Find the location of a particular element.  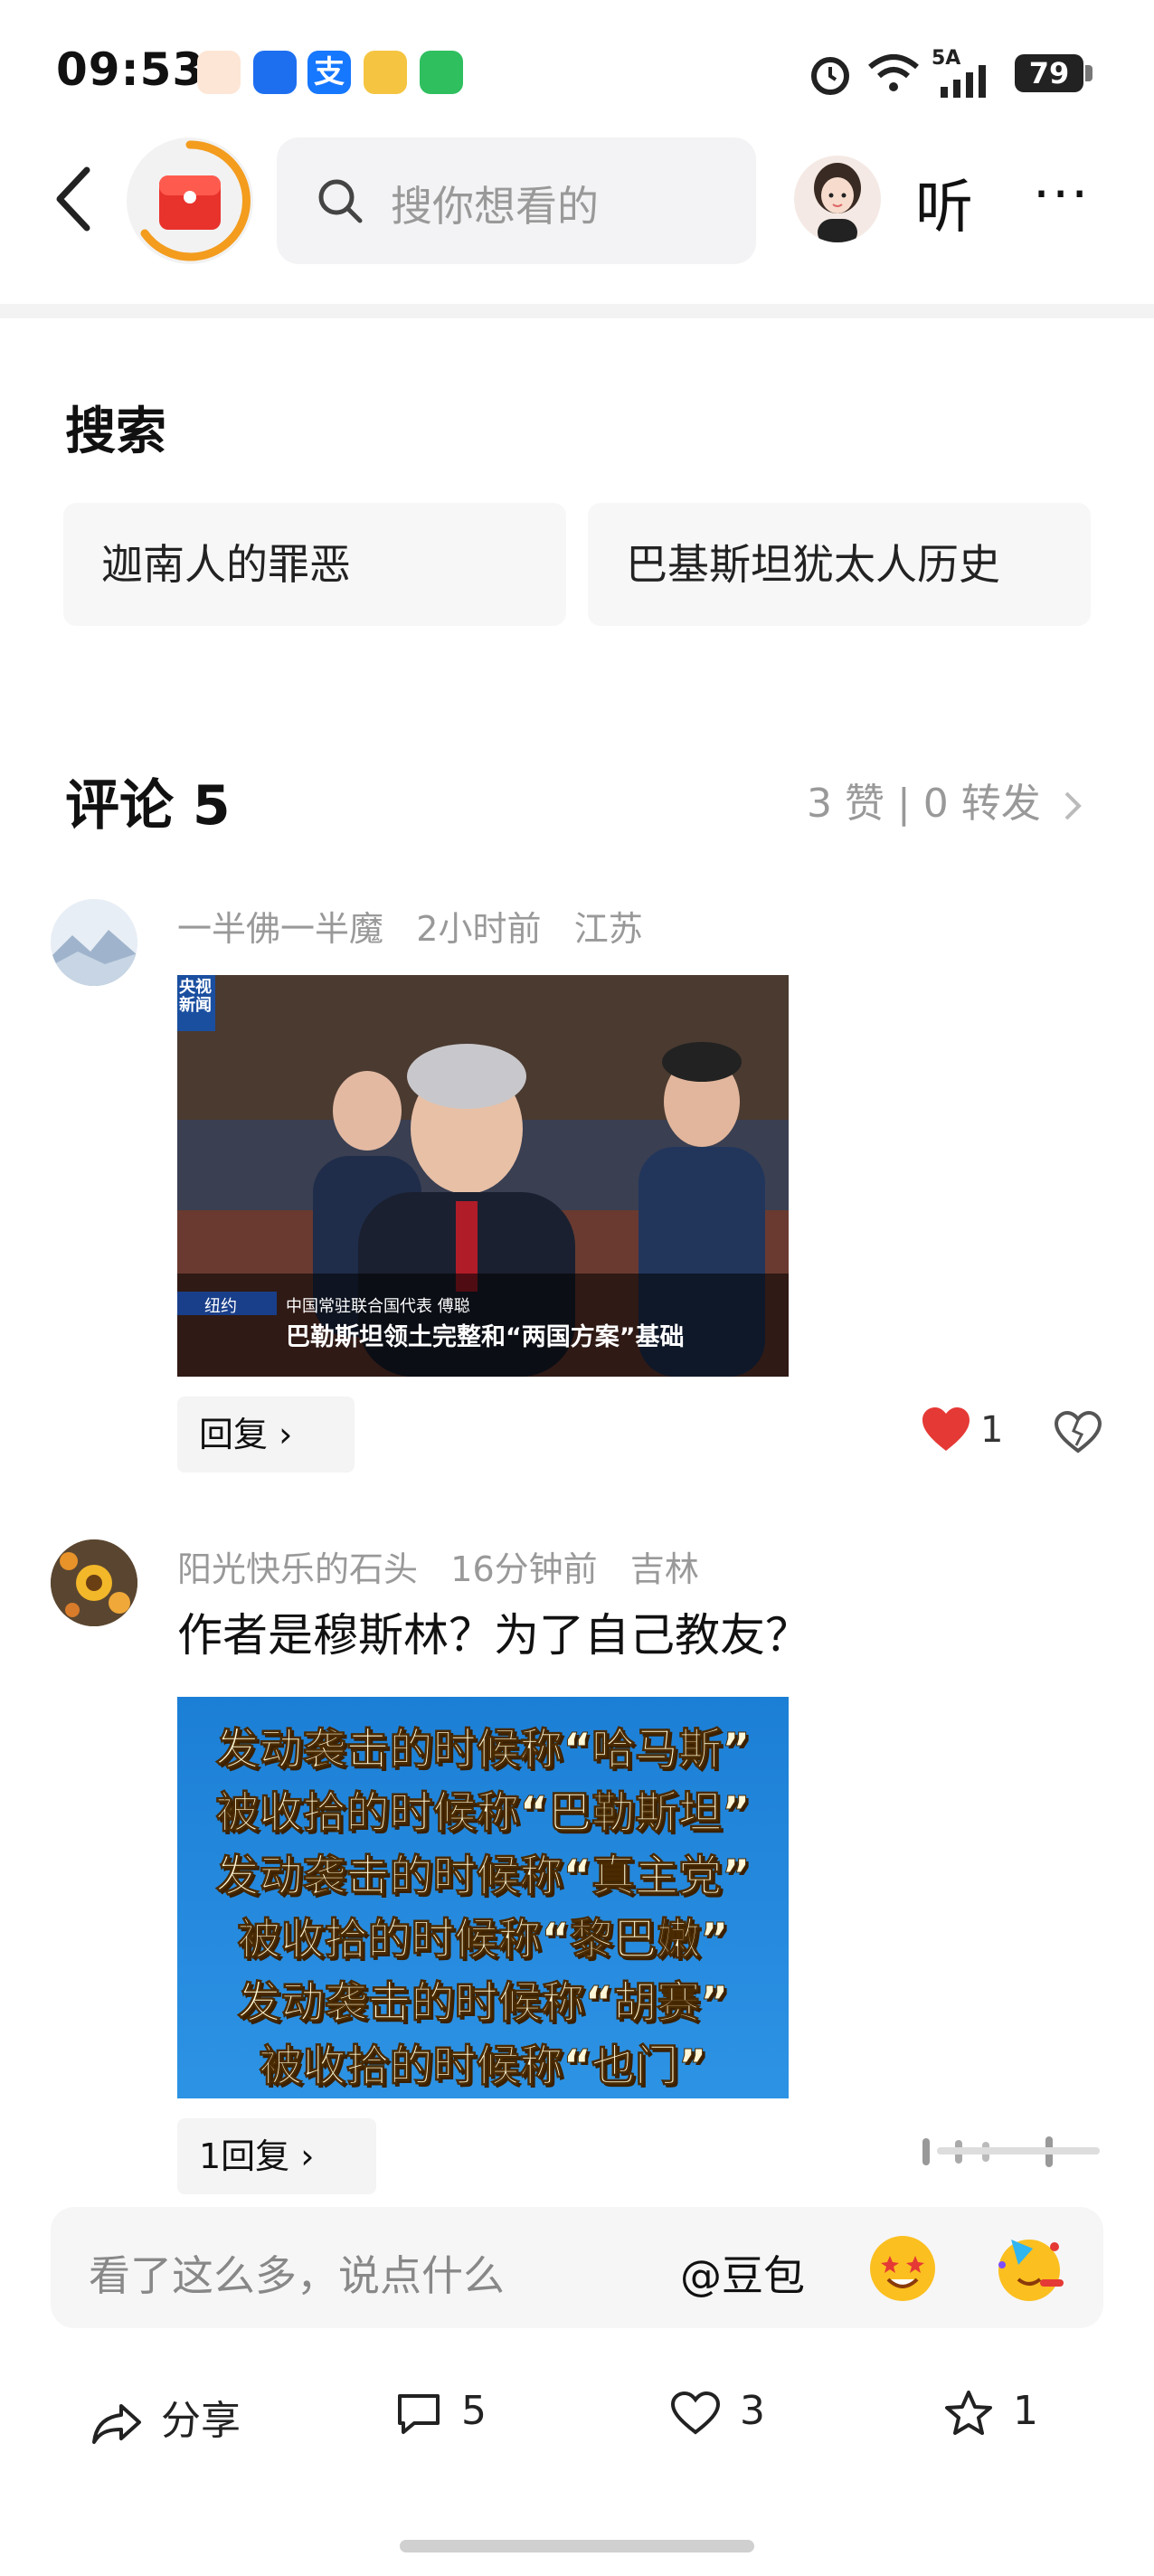

comment-username: 阳光快乐的石头 is located at coordinates (297, 1569).